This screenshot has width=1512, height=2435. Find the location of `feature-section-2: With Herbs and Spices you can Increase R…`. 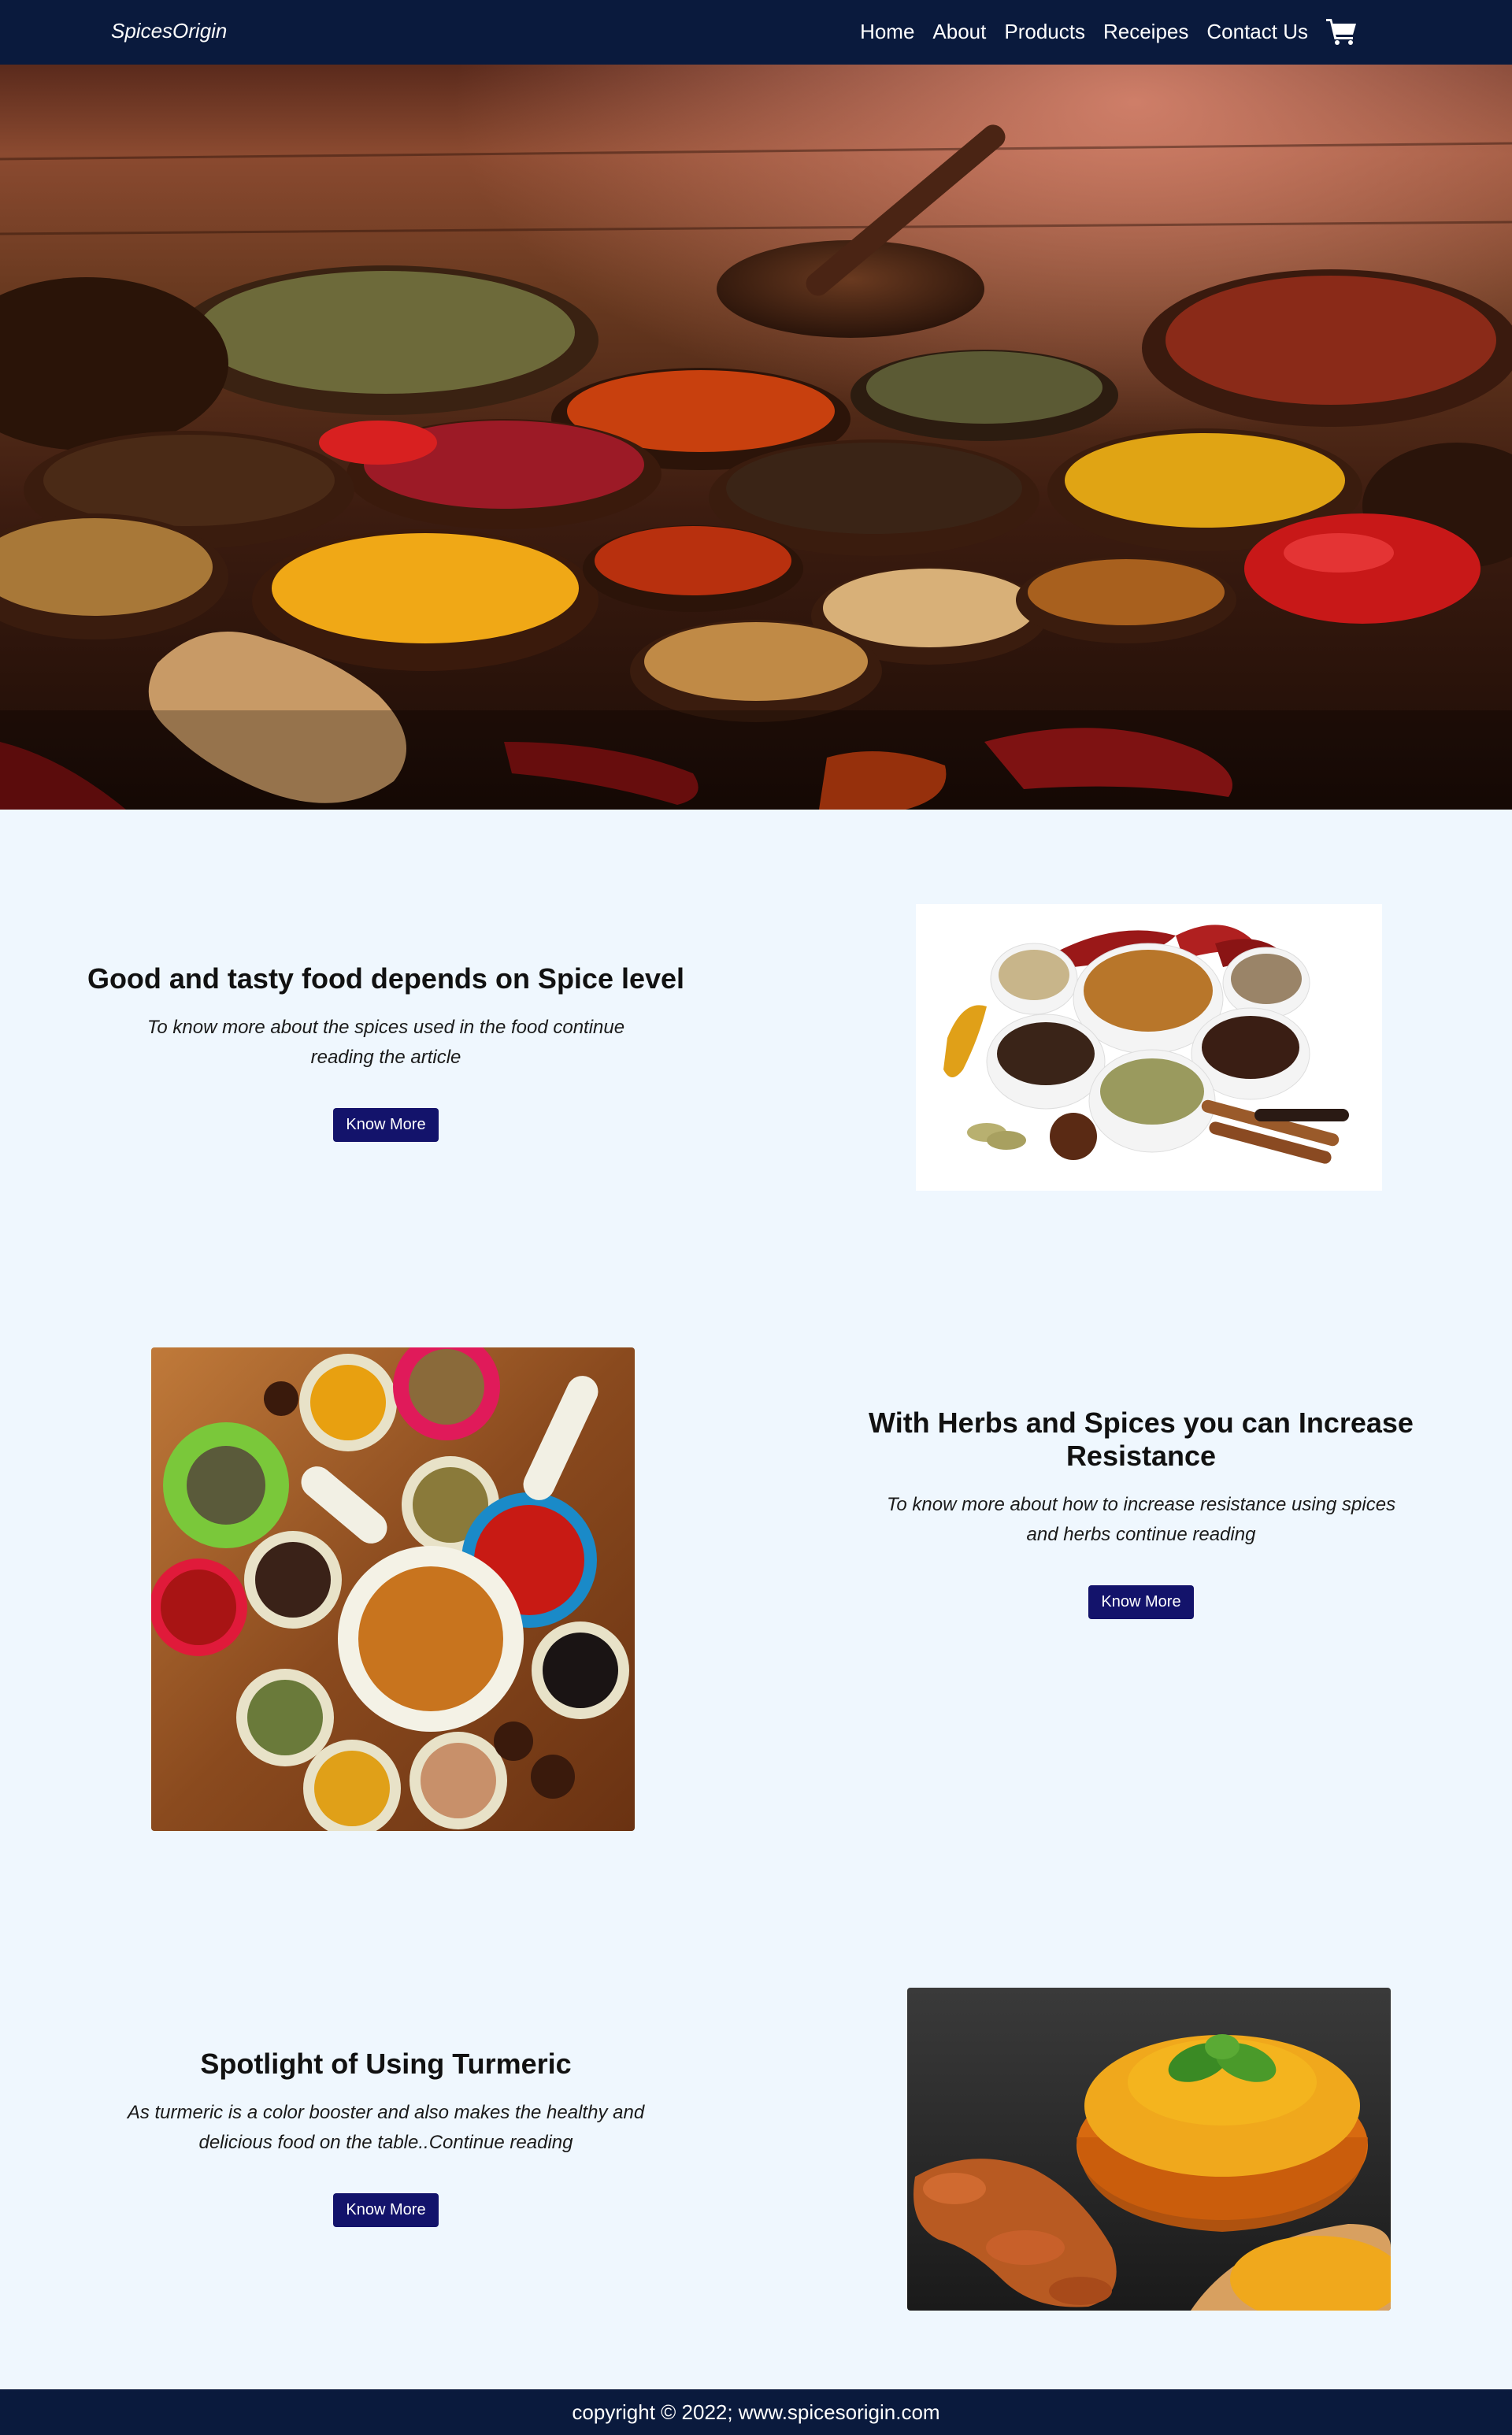

feature-section-2: With Herbs and Spices you can Increase R… is located at coordinates (1141, 1513).